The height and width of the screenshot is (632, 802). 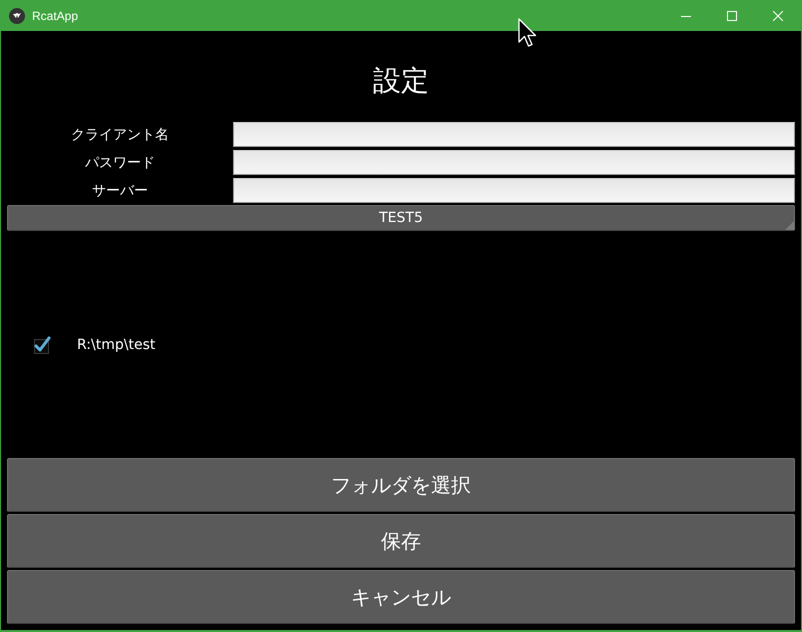 What do you see at coordinates (17, 16) in the screenshot?
I see `app-logo-icon` at bounding box center [17, 16].